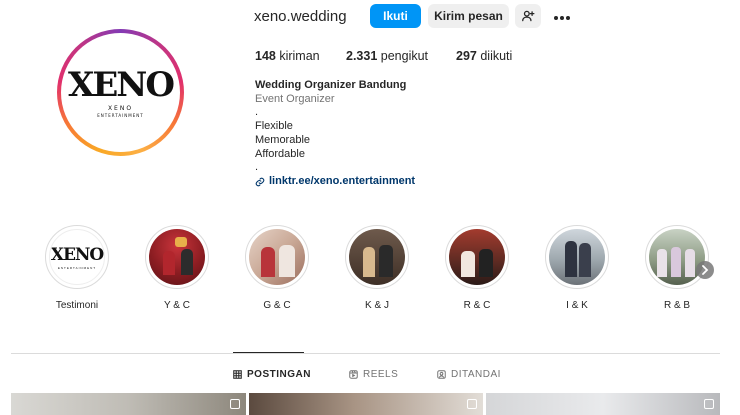 This screenshot has height=415, width=740. I want to click on tagged-icon, so click(441, 374).